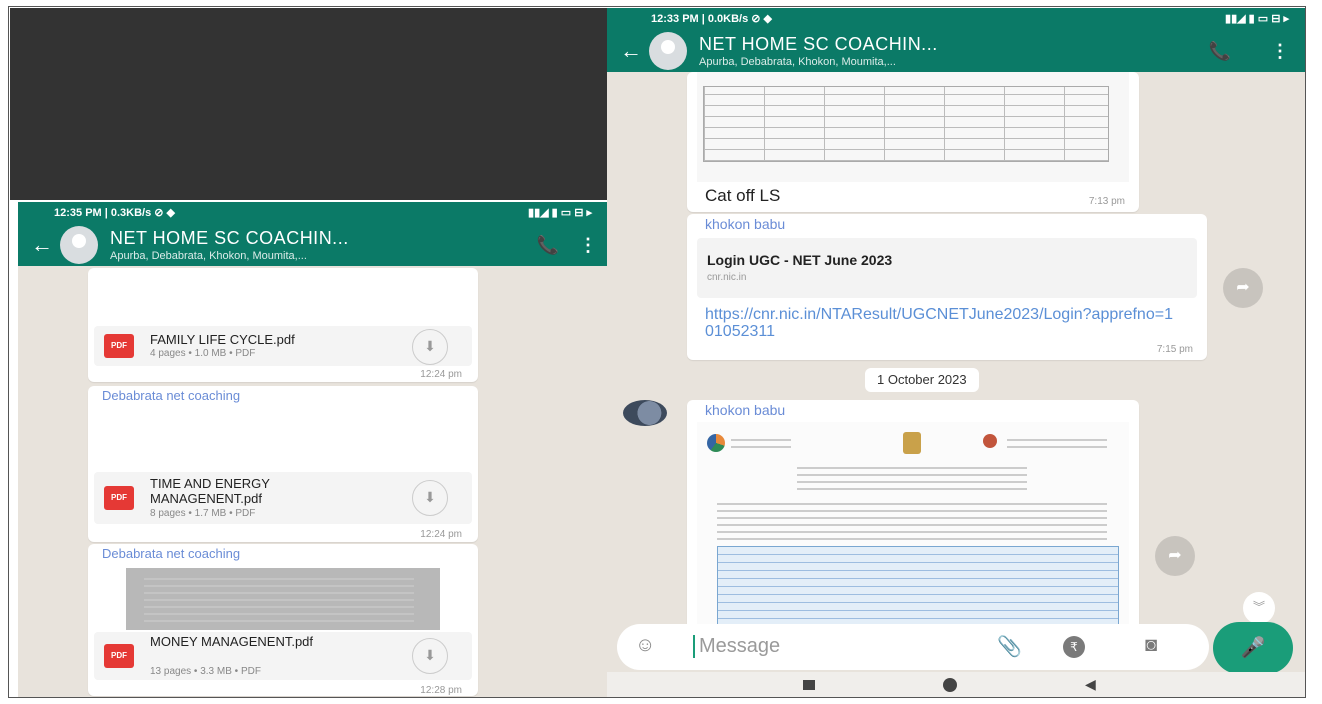 This screenshot has width=1322, height=704. What do you see at coordinates (950, 685) in the screenshot?
I see `home-icon` at bounding box center [950, 685].